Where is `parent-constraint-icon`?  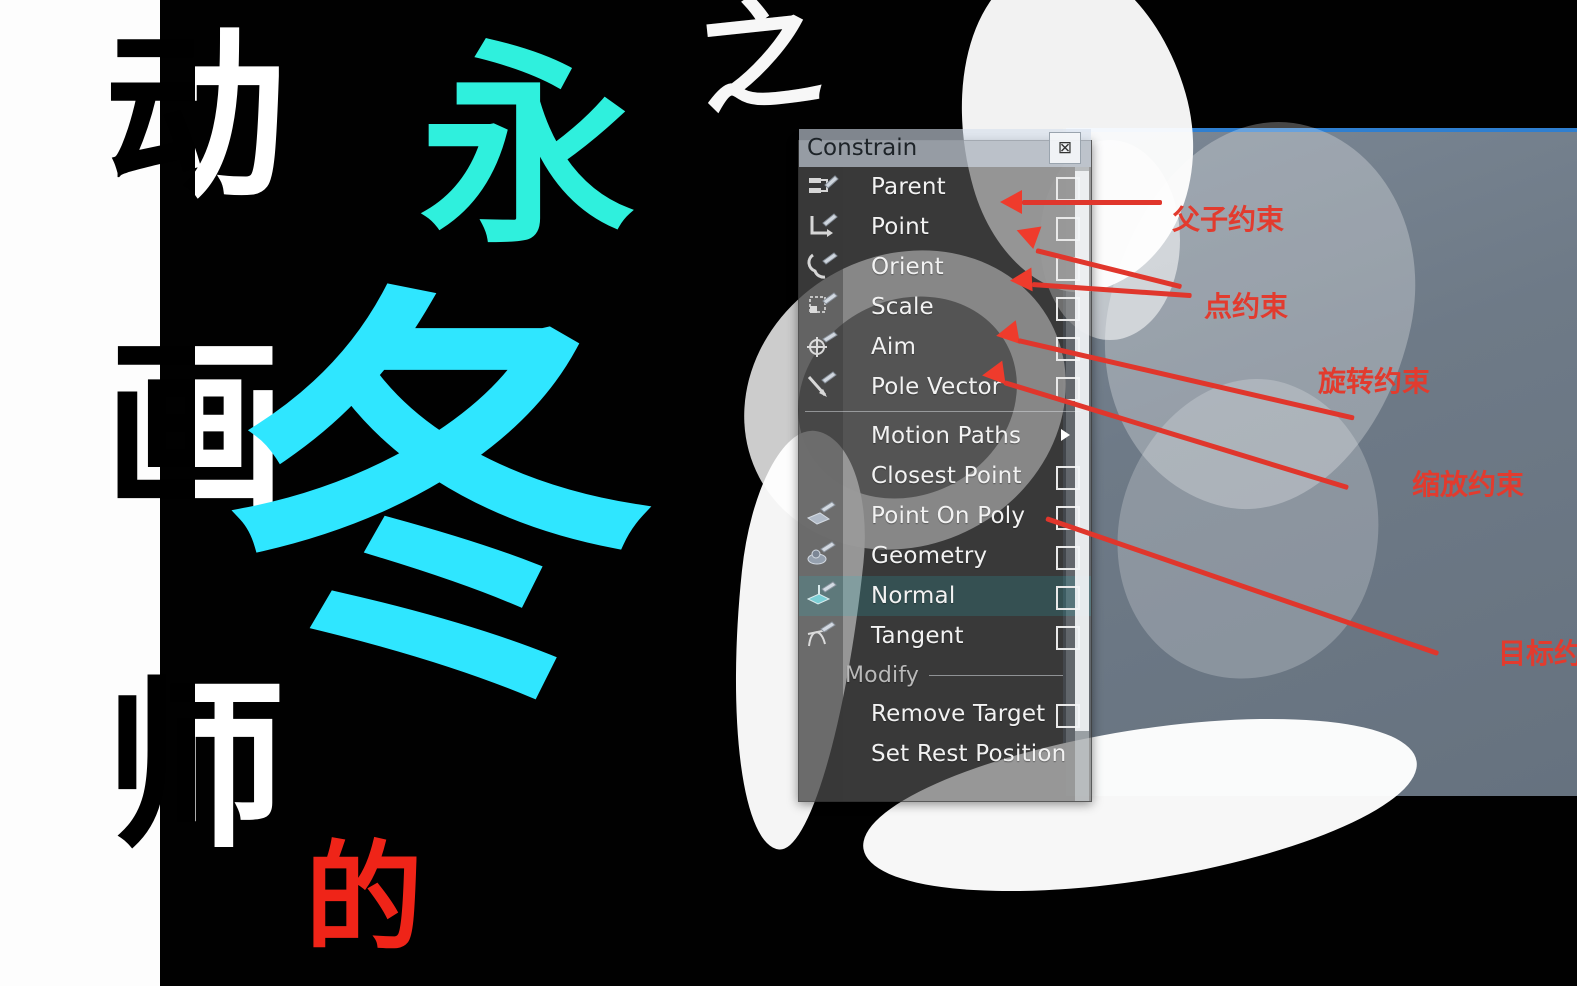 parent-constraint-icon is located at coordinates (822, 187).